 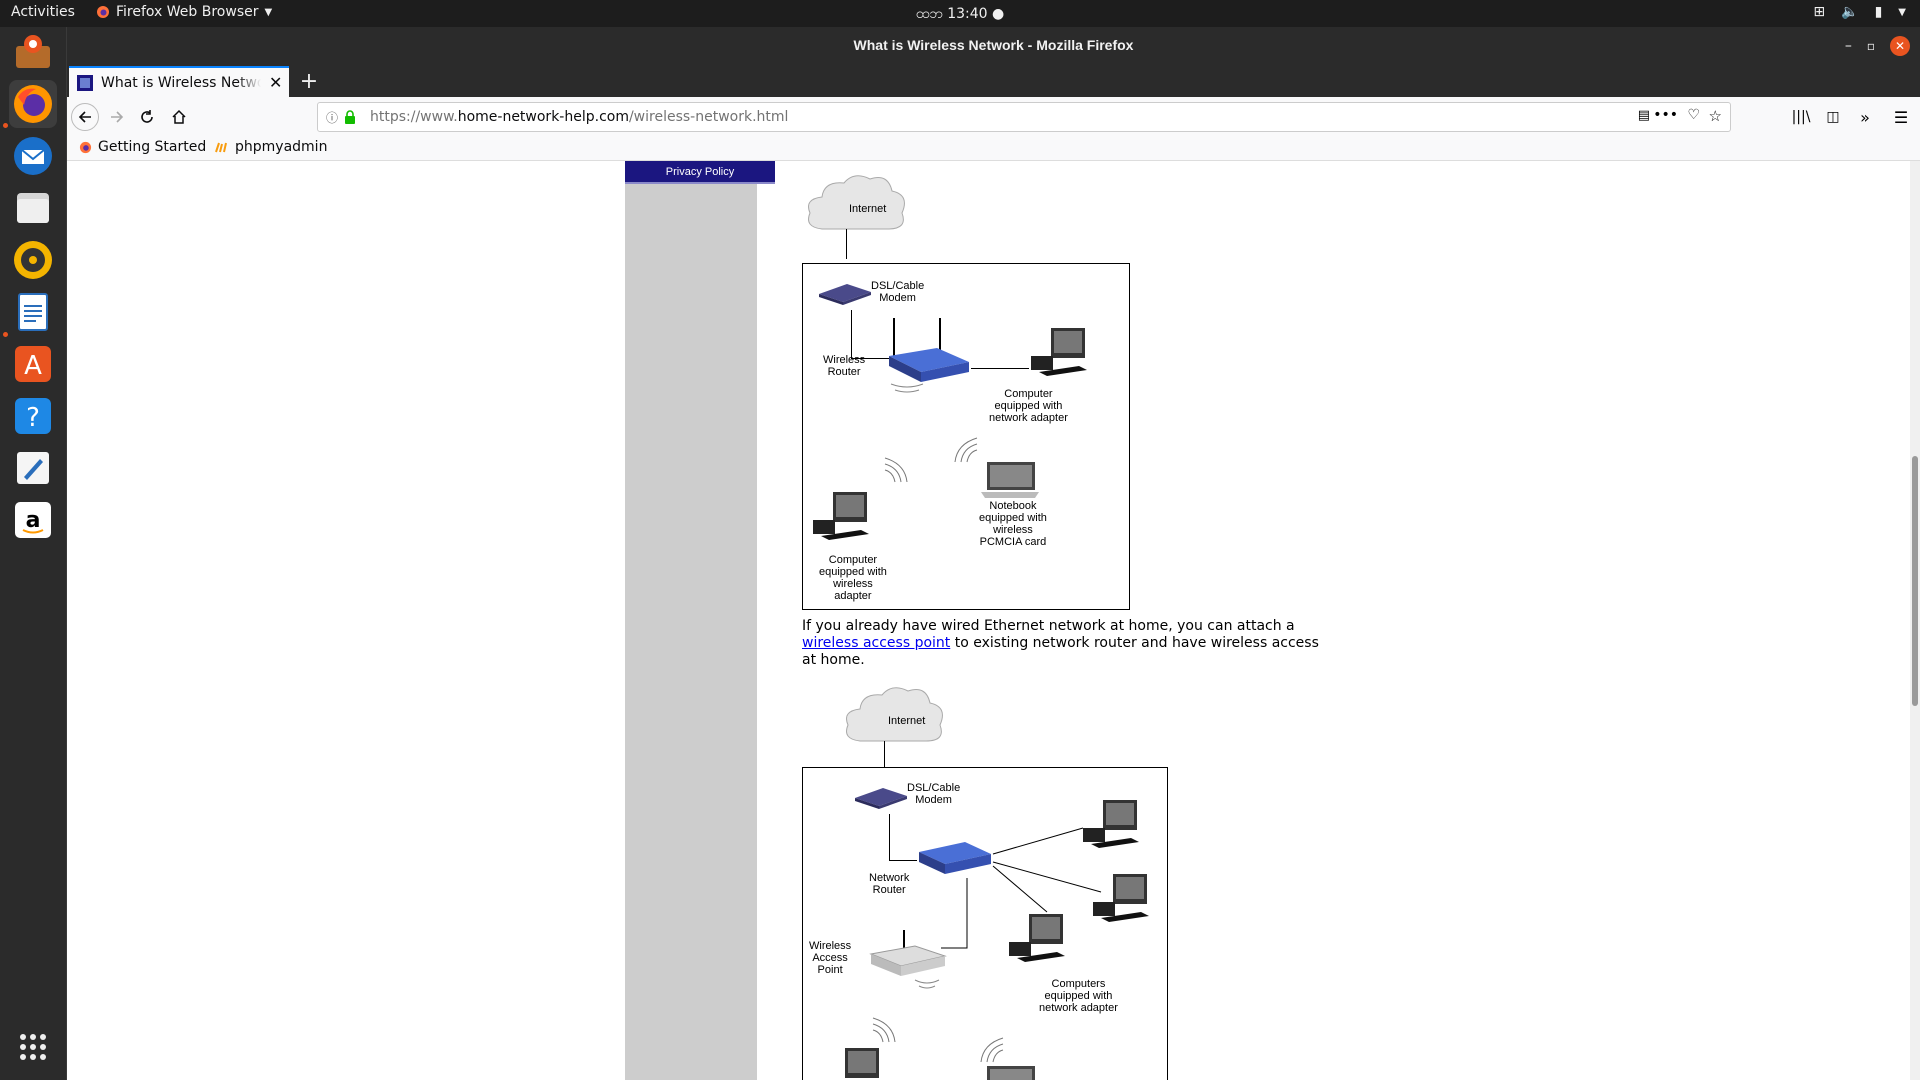 I want to click on library-icon: |||\, so click(x=1801, y=117).